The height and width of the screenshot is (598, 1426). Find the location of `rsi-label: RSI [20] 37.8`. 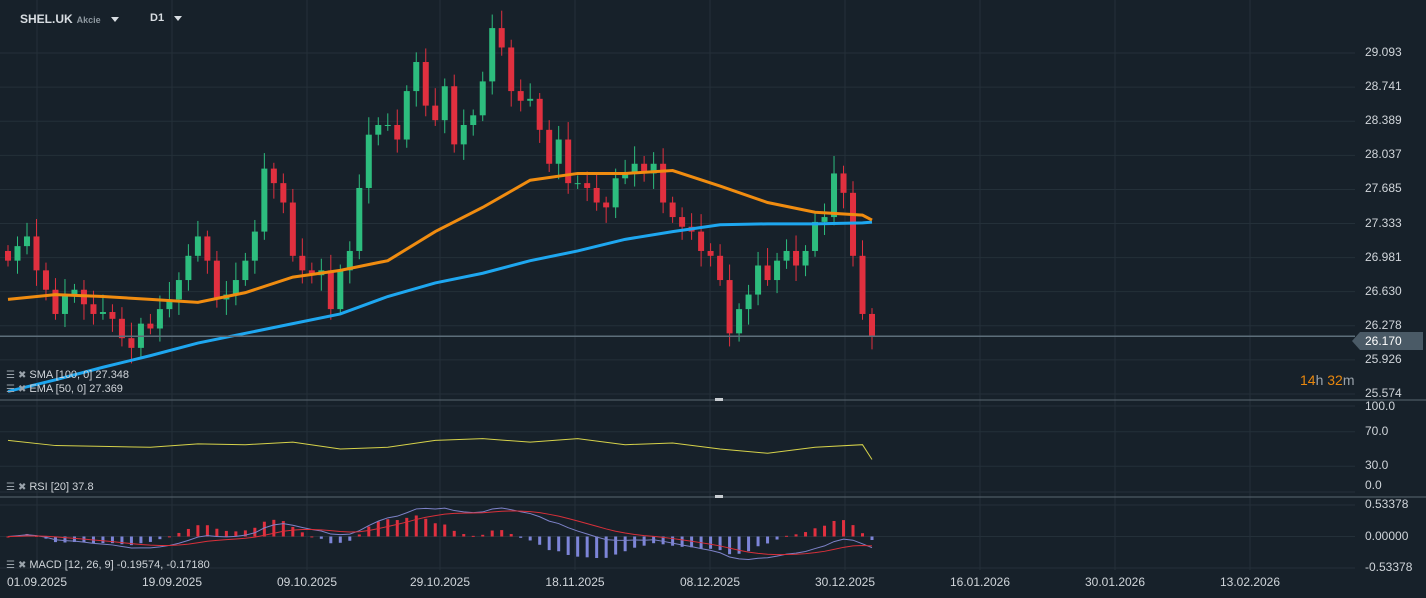

rsi-label: RSI [20] 37.8 is located at coordinates (61, 487).